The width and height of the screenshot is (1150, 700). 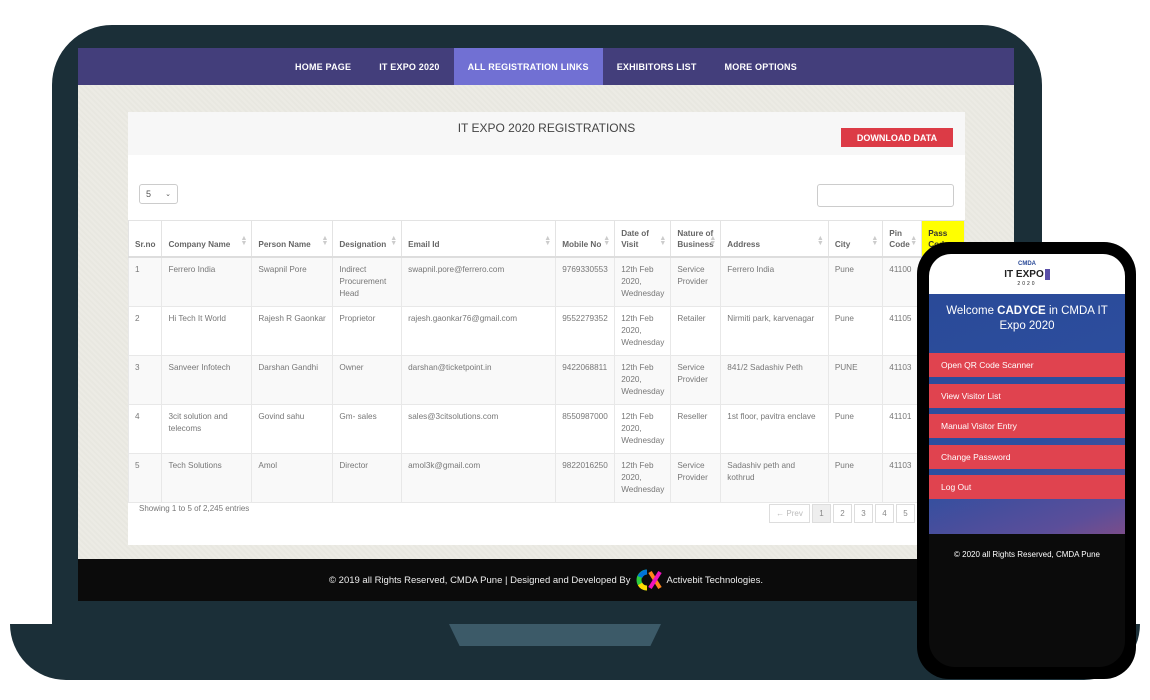 I want to click on page-button-5: 5, so click(x=905, y=513).